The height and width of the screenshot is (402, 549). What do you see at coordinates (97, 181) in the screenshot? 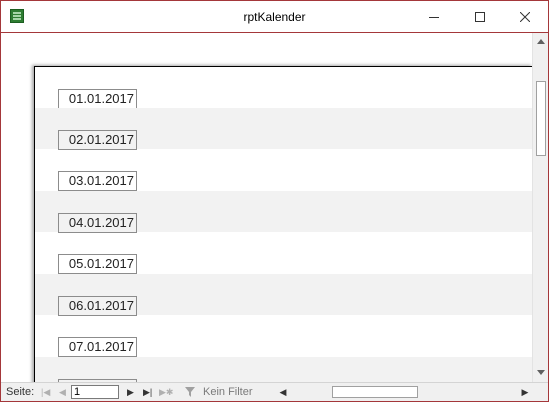
I see `date-field: 03.01.2017` at bounding box center [97, 181].